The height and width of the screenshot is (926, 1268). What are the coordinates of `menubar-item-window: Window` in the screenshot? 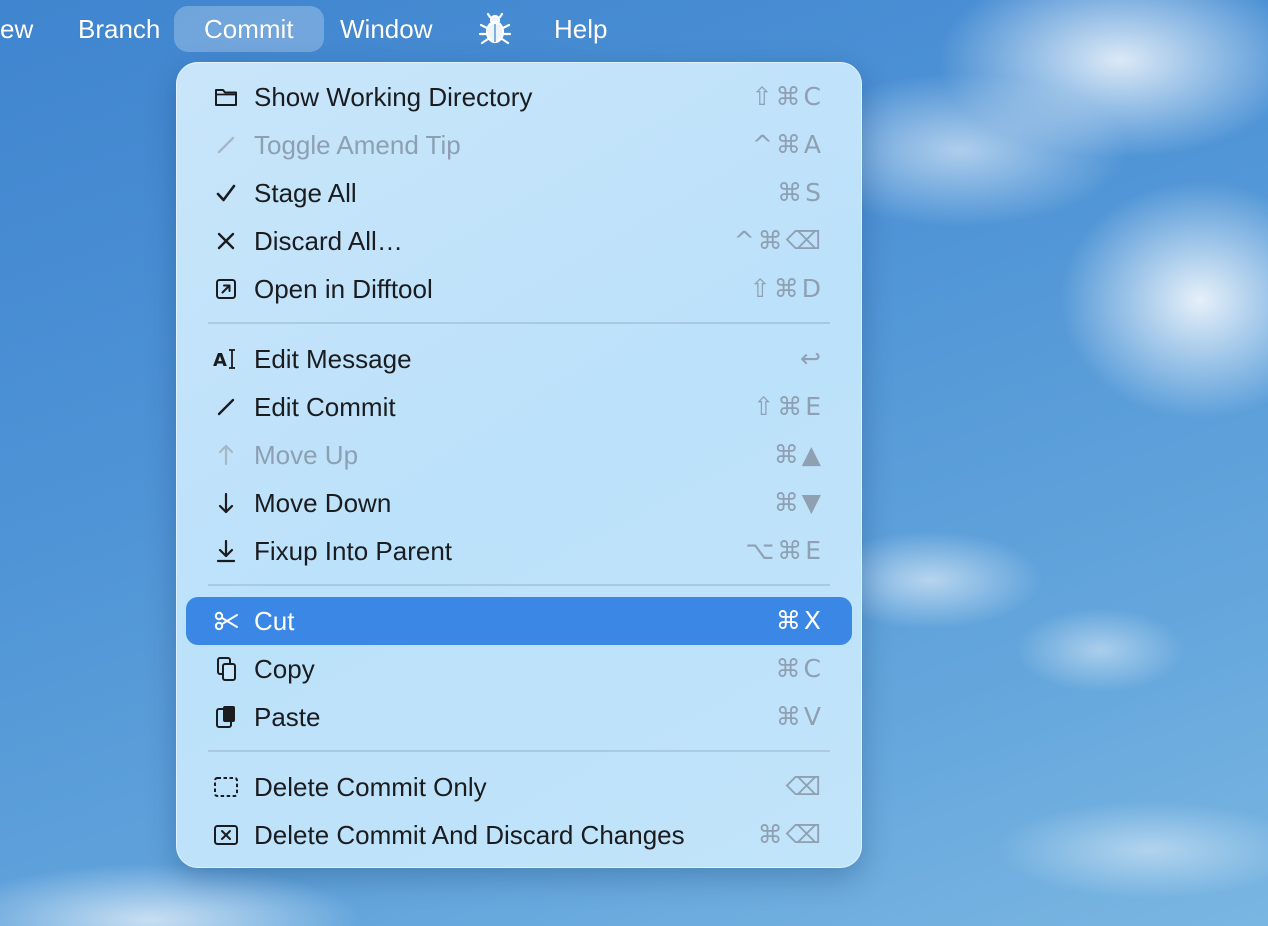 It's located at (386, 29).